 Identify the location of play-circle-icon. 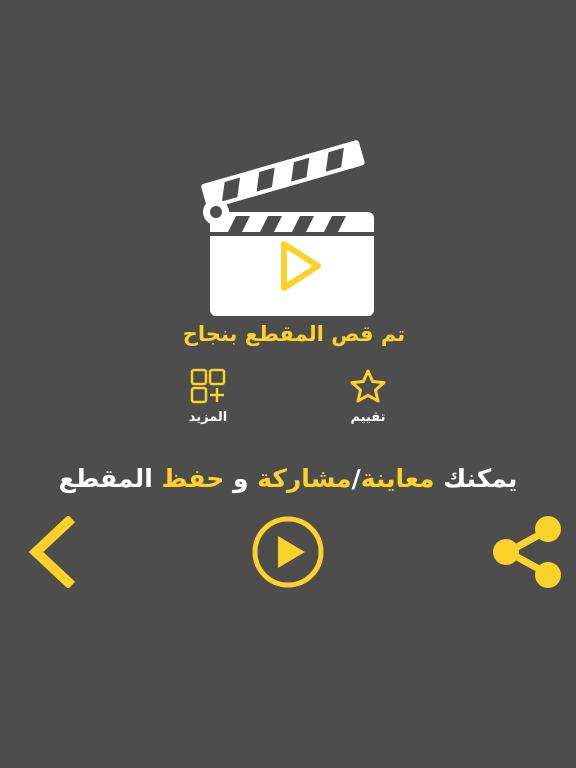
(288, 552).